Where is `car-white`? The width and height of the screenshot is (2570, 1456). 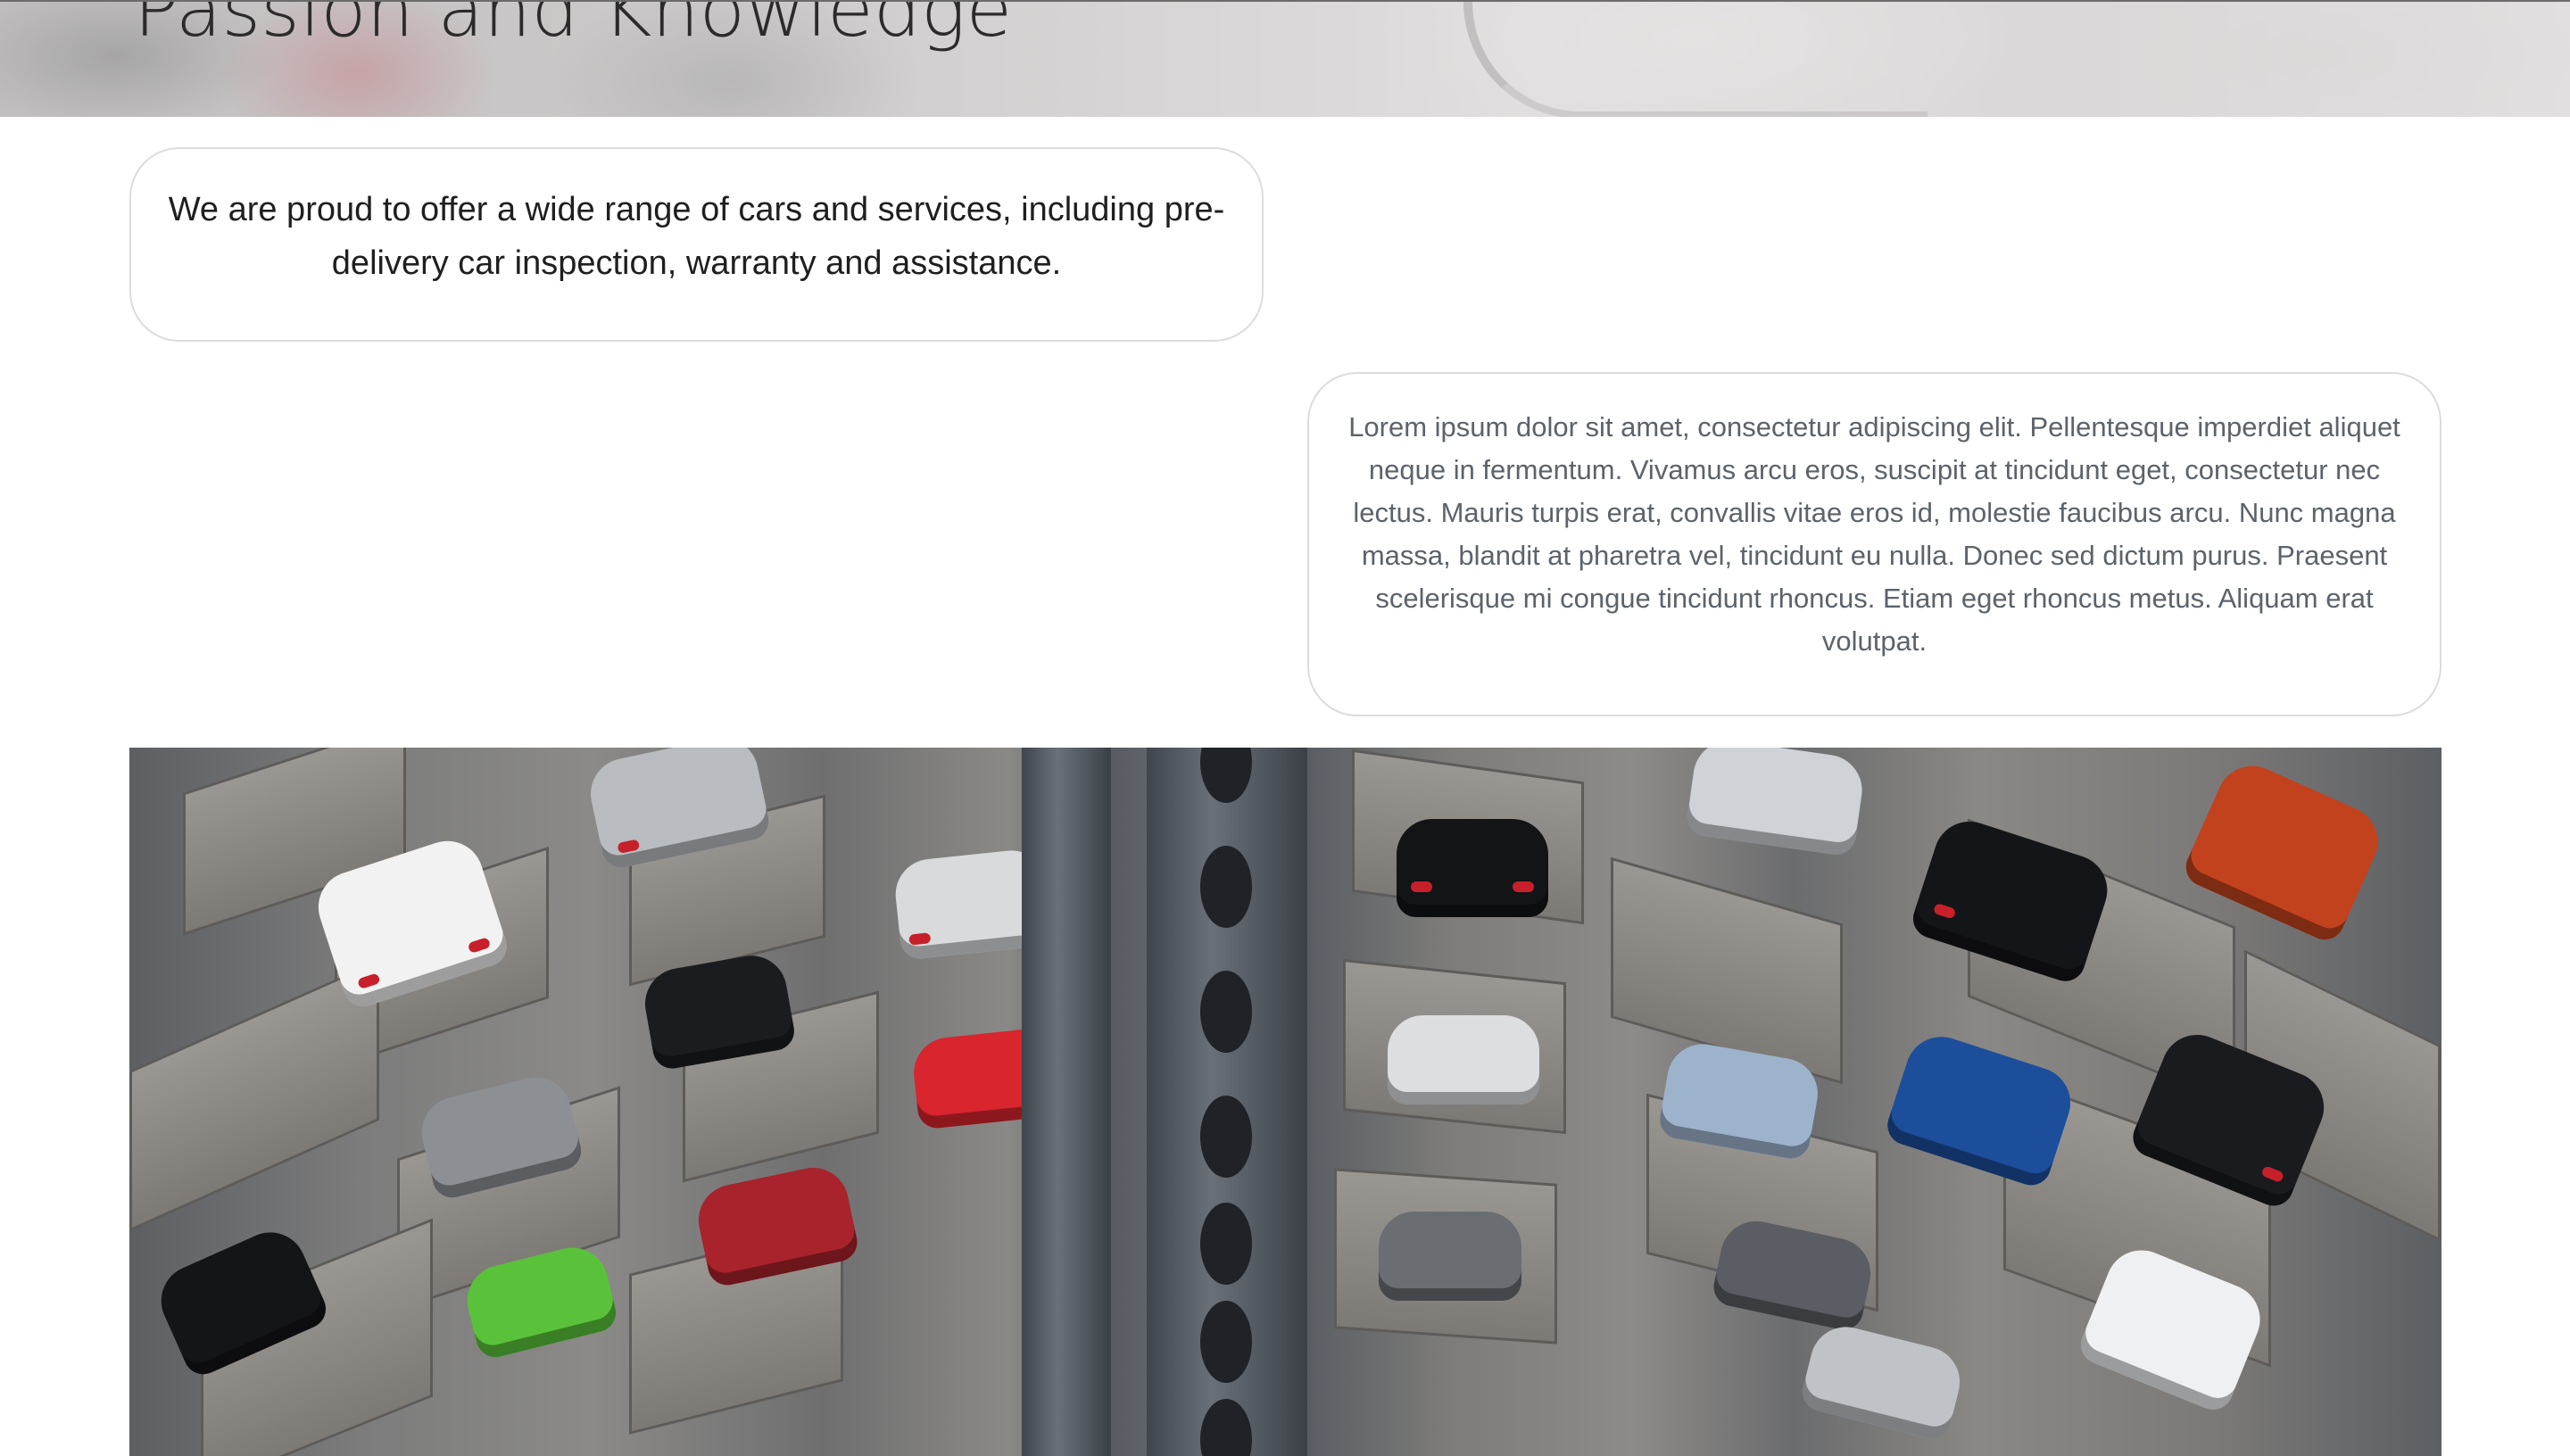 car-white is located at coordinates (1463, 1060).